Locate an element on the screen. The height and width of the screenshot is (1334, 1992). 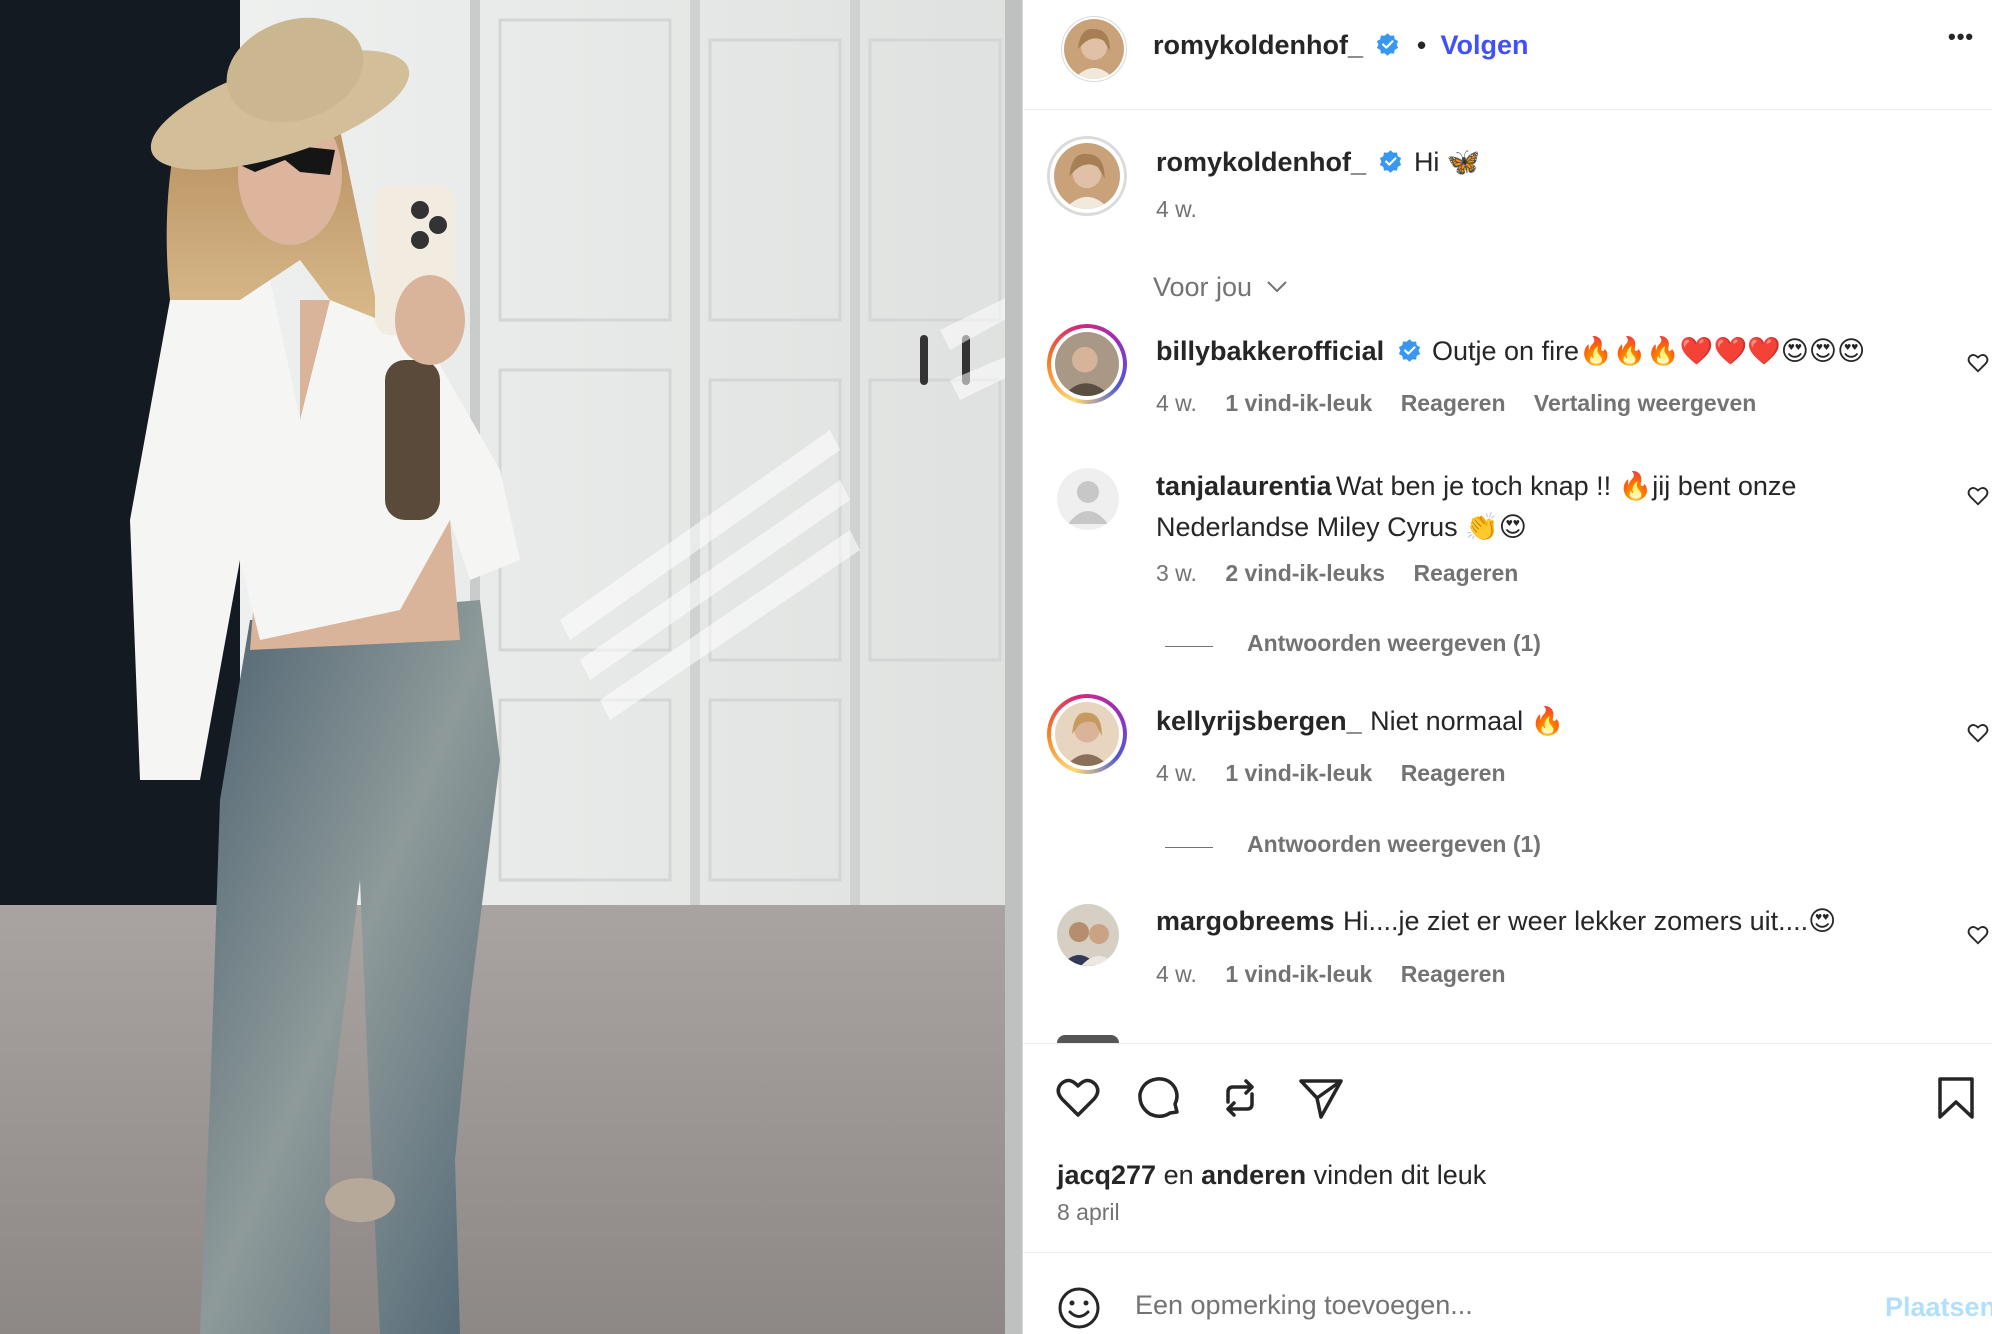
comment-username: billybakkerofficial is located at coordinates (1270, 351).